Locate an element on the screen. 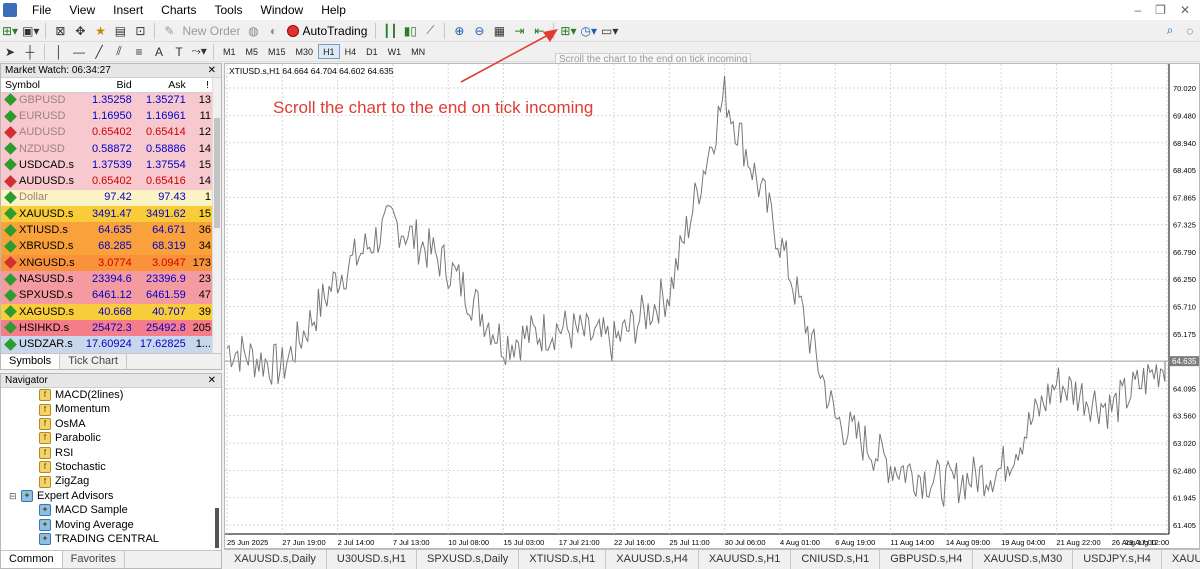  navigator-item: f Momentum is located at coordinates (111, 409).